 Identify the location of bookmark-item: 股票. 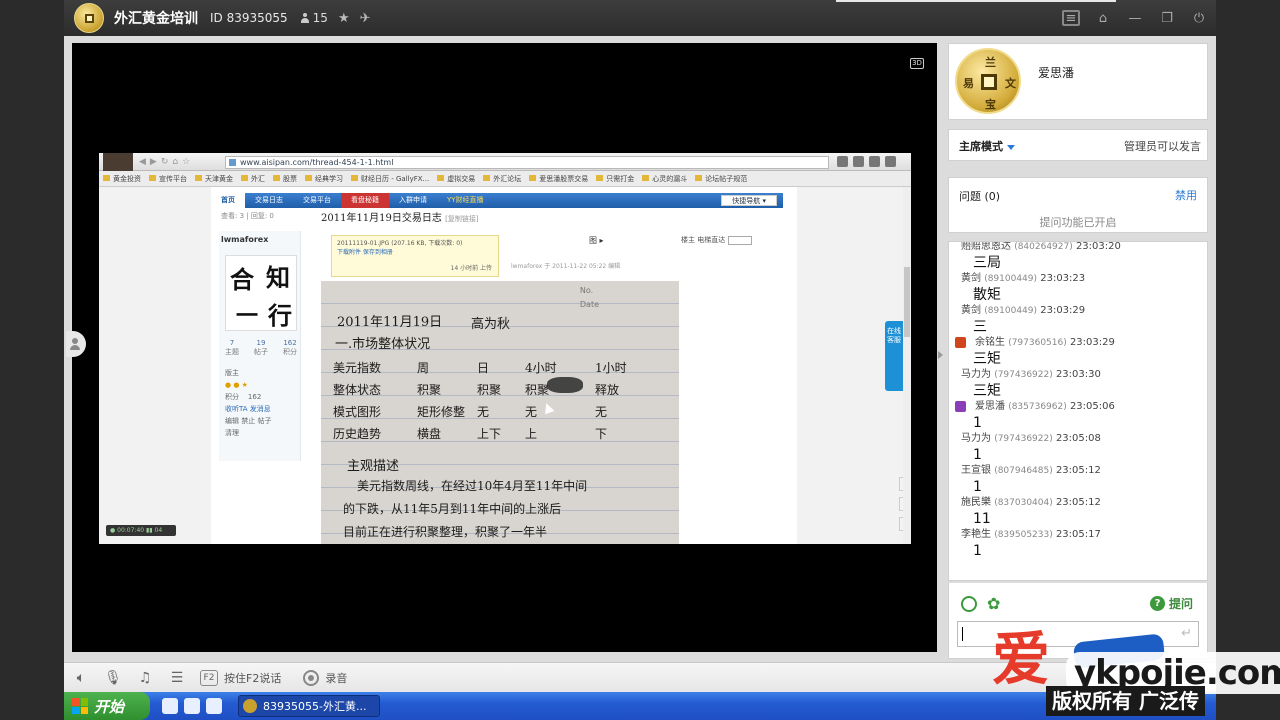
(285, 179).